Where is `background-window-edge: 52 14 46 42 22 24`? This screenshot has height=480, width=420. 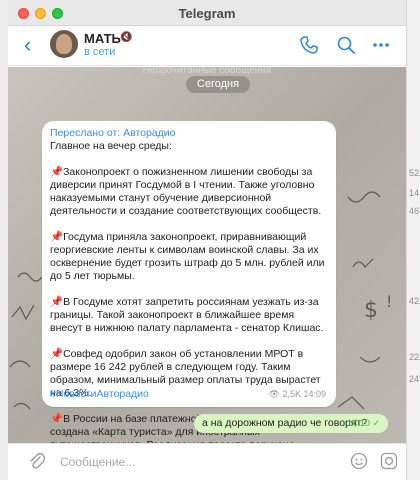
background-window-edge: 52 14 46 42 22 24 is located at coordinates (413, 240).